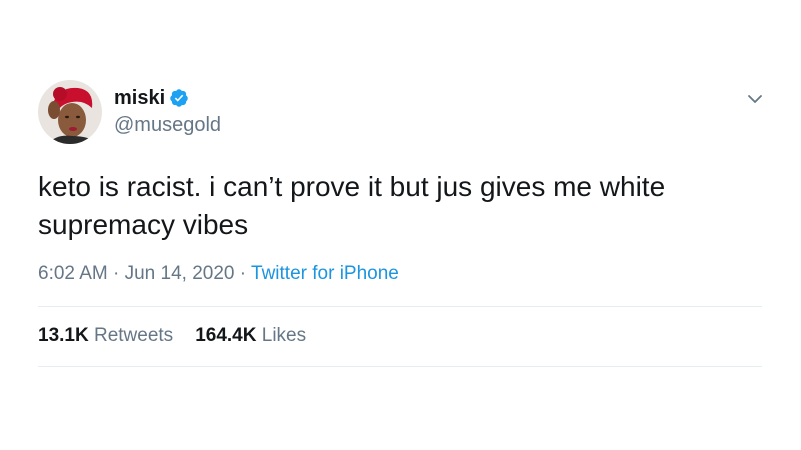  I want to click on likes-stat: 164.4K Likes, so click(250, 336).